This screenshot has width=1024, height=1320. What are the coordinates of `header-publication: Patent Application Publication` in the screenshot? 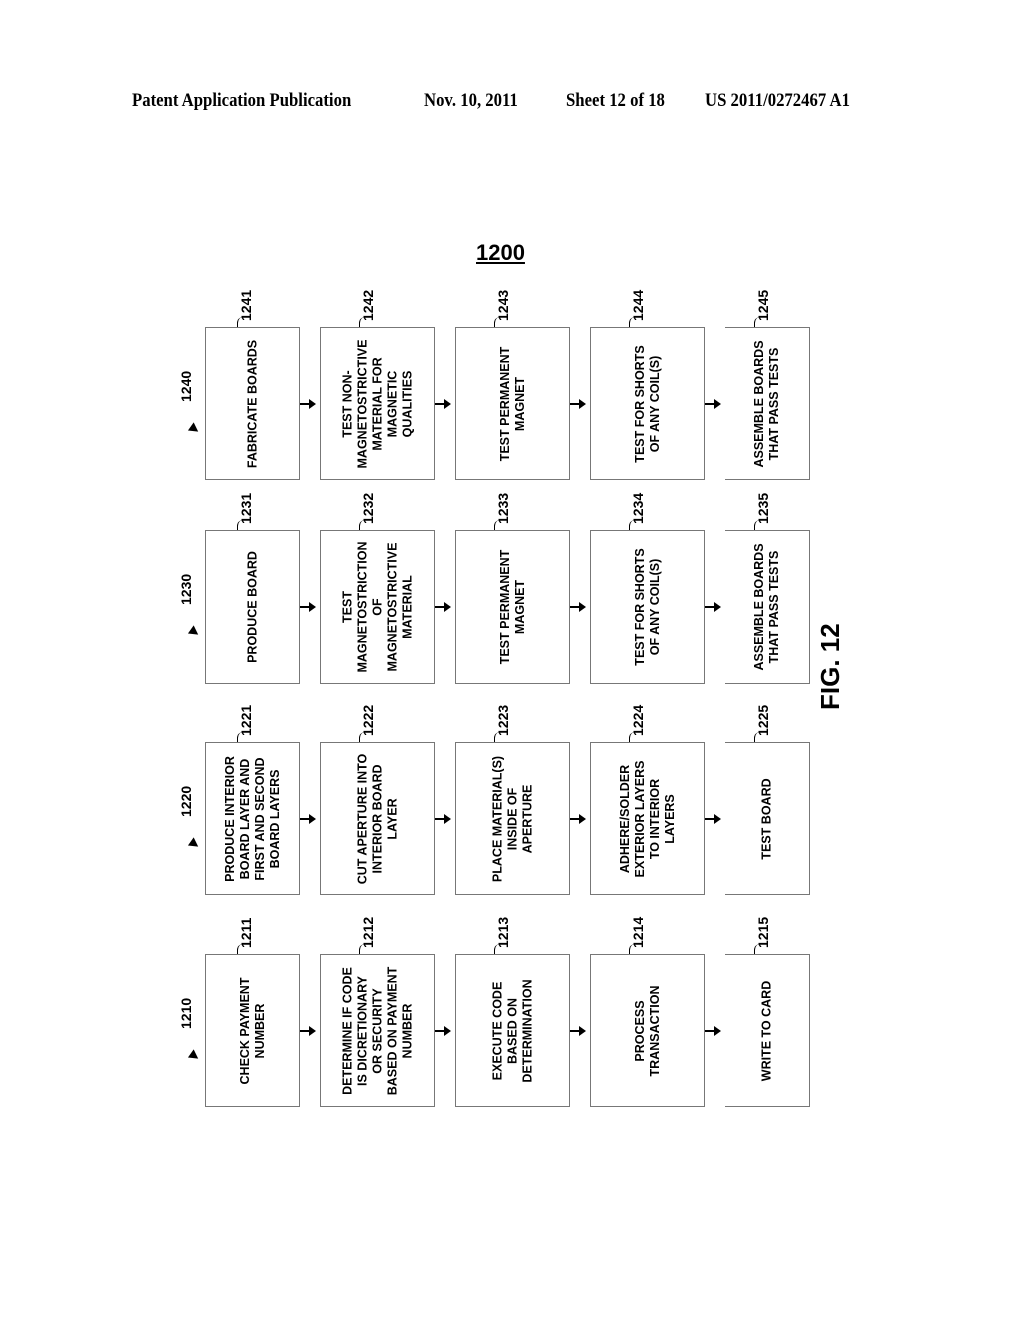 It's located at (242, 100).